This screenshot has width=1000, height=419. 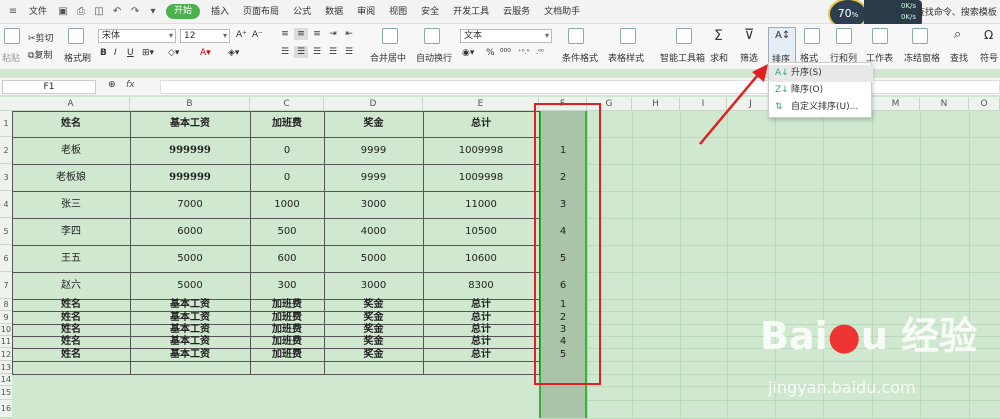 I want to click on tab-doc-assistant: 文档助手, so click(x=562, y=12).